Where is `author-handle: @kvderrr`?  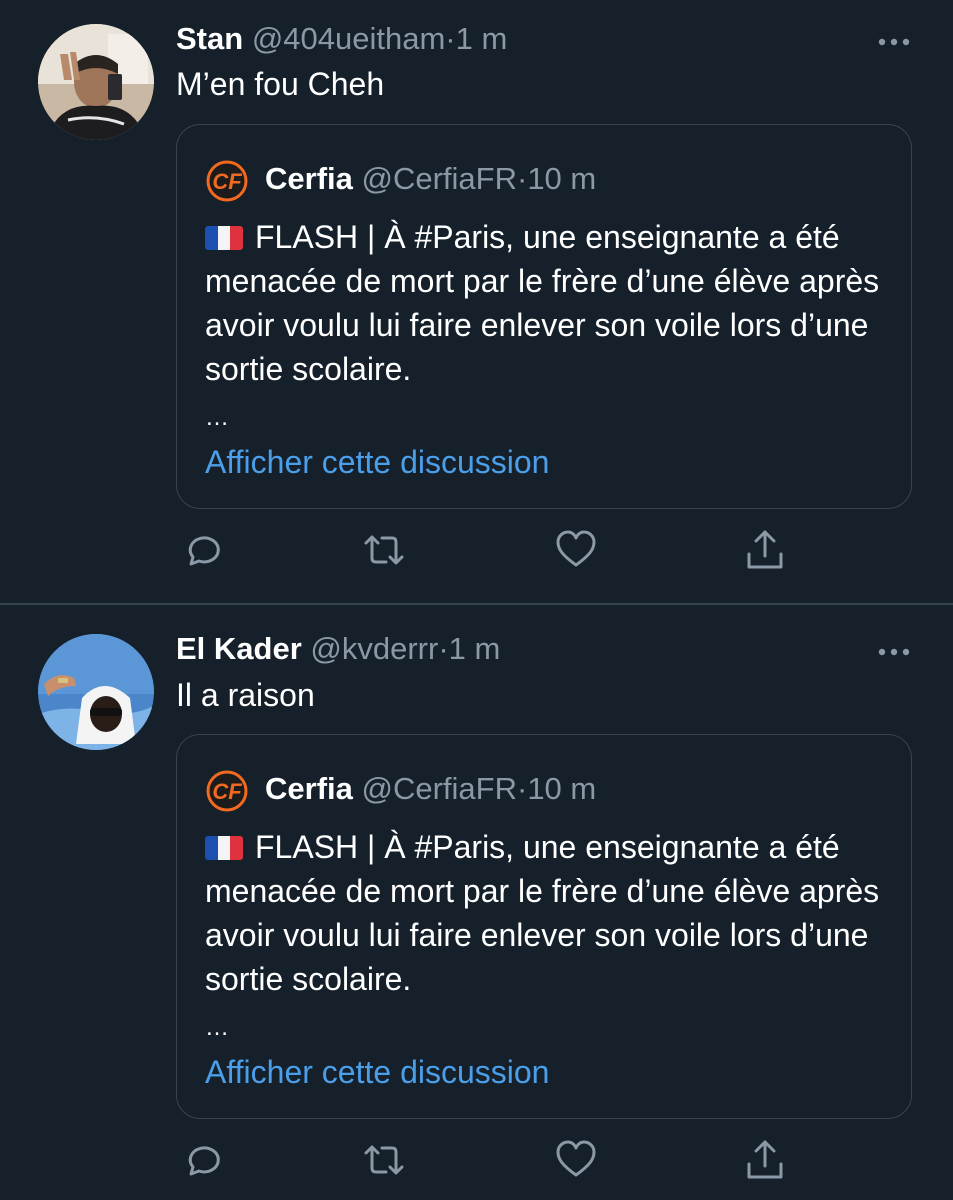 author-handle: @kvderrr is located at coordinates (374, 648).